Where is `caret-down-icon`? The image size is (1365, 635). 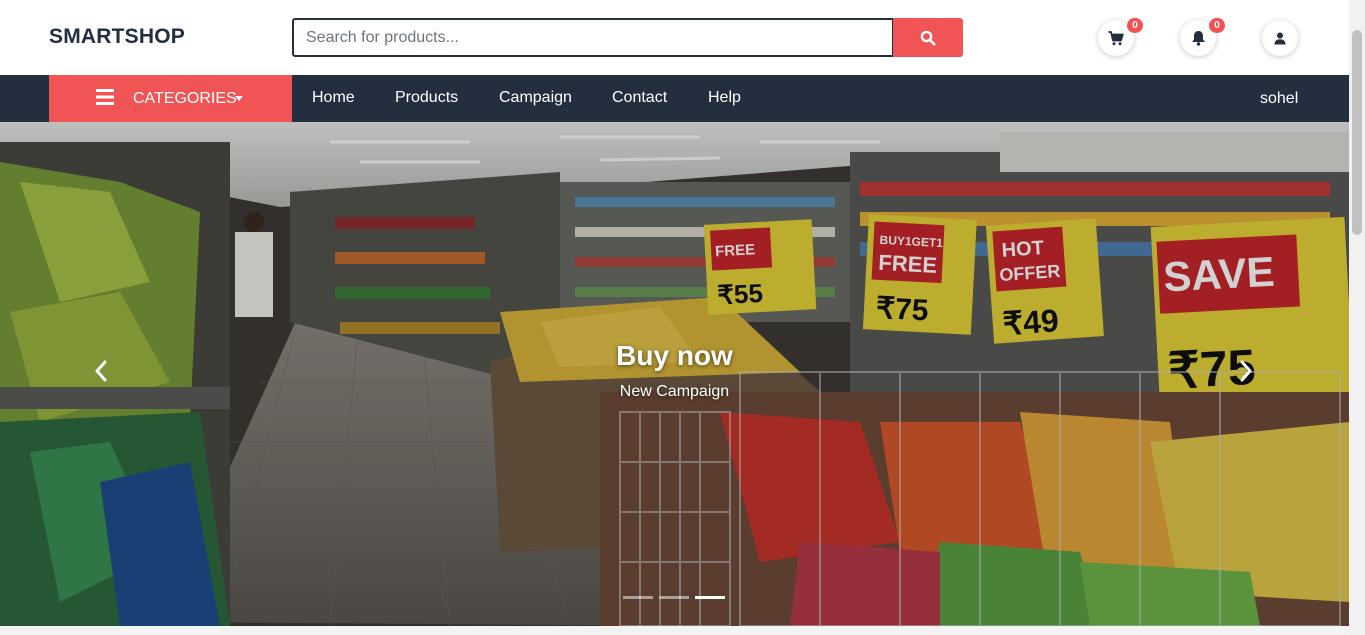
caret-down-icon is located at coordinates (239, 98).